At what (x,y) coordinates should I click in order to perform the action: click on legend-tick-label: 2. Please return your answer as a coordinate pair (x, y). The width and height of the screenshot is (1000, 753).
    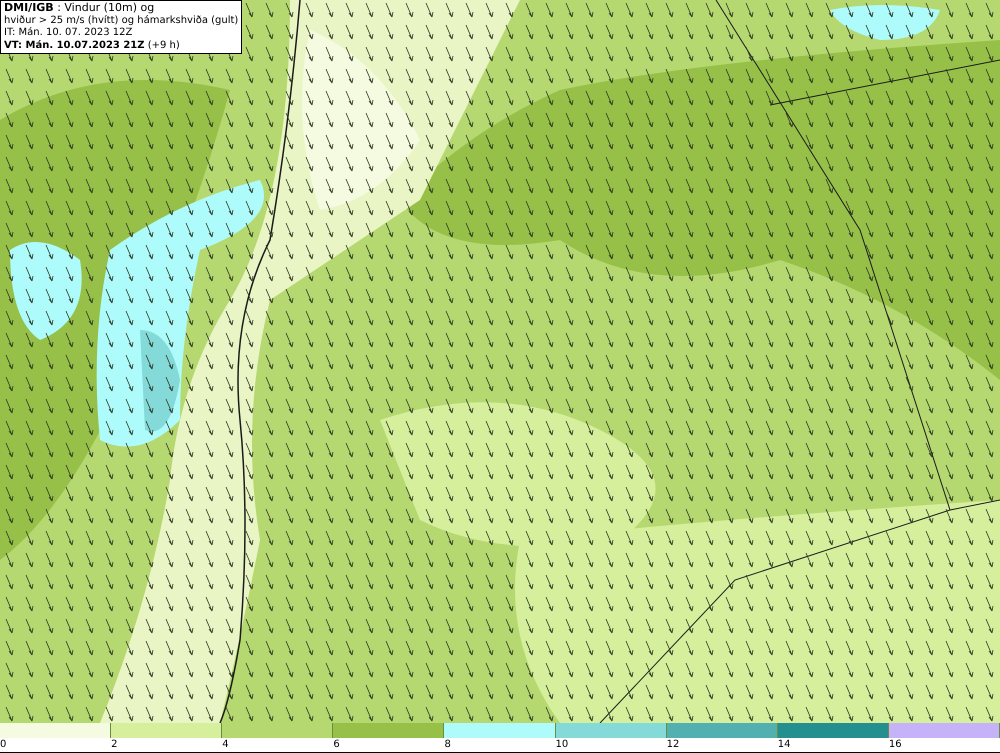
    Looking at the image, I should click on (114, 745).